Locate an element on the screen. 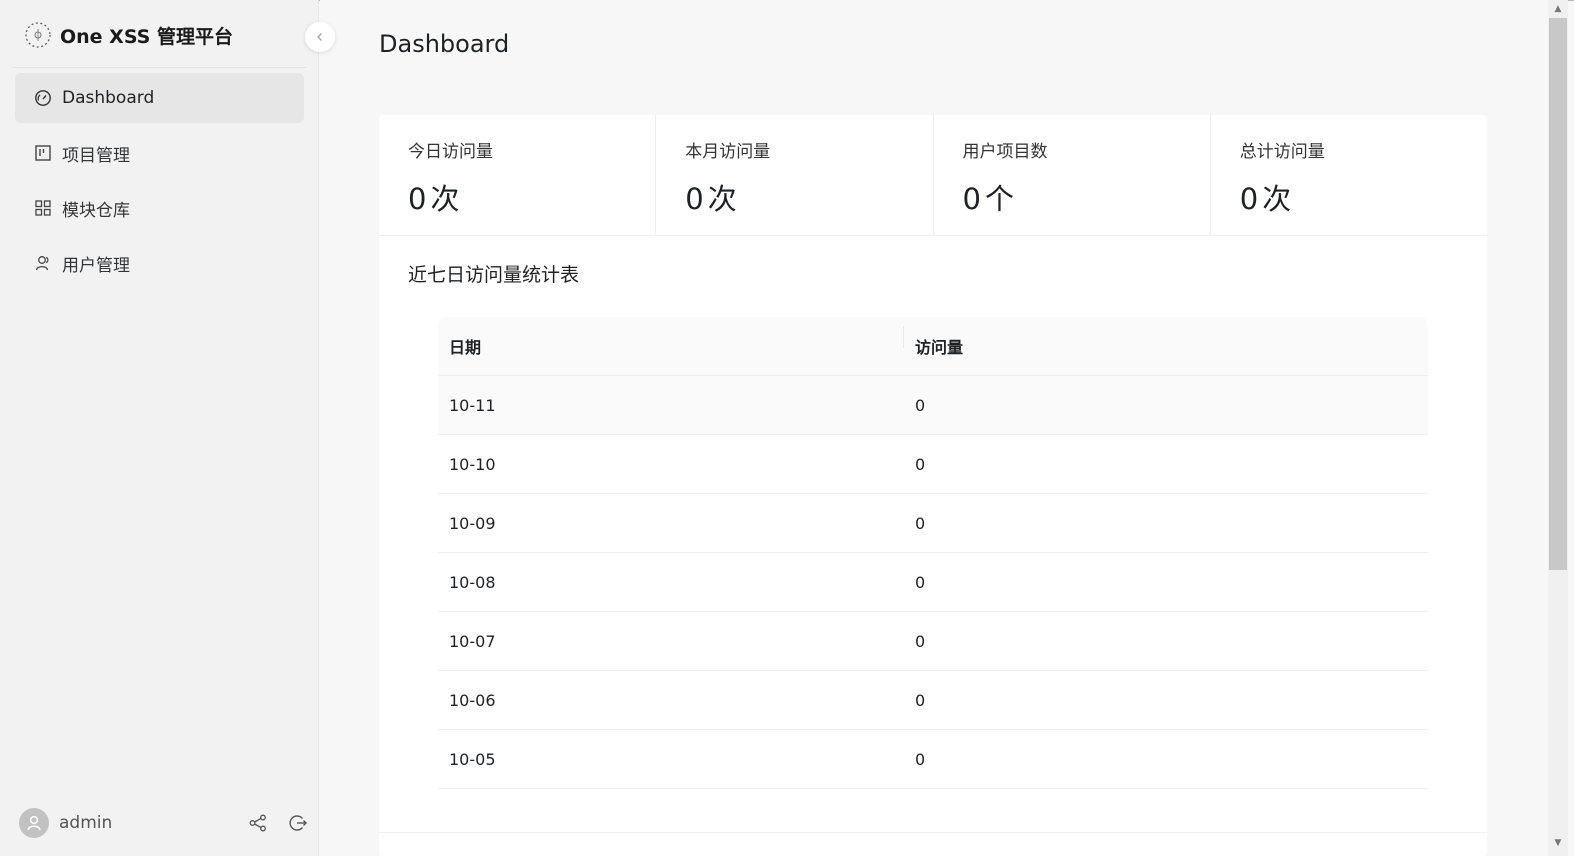 The height and width of the screenshot is (856, 1574). card-divider is located at coordinates (933, 832).